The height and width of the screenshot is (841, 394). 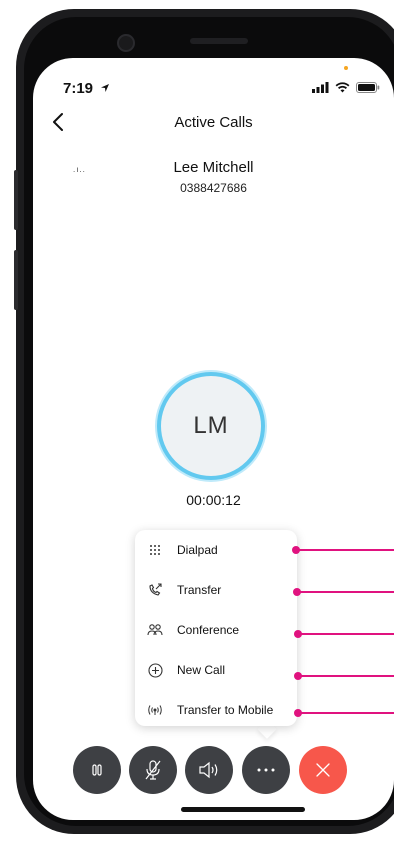 I want to click on pause-icon, so click(x=97, y=770).